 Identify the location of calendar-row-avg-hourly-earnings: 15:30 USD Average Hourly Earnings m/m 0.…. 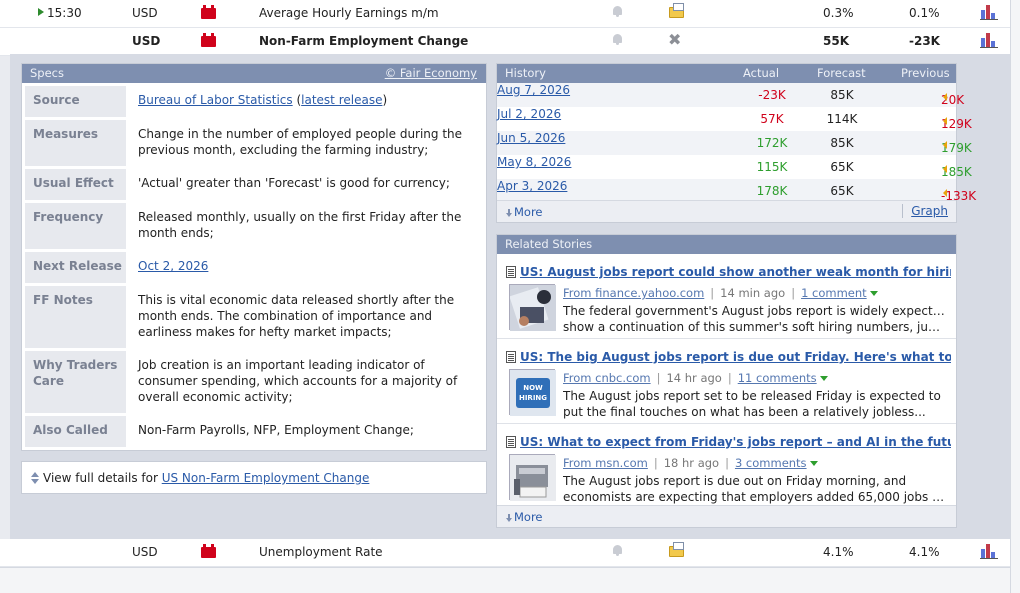
(505, 14).